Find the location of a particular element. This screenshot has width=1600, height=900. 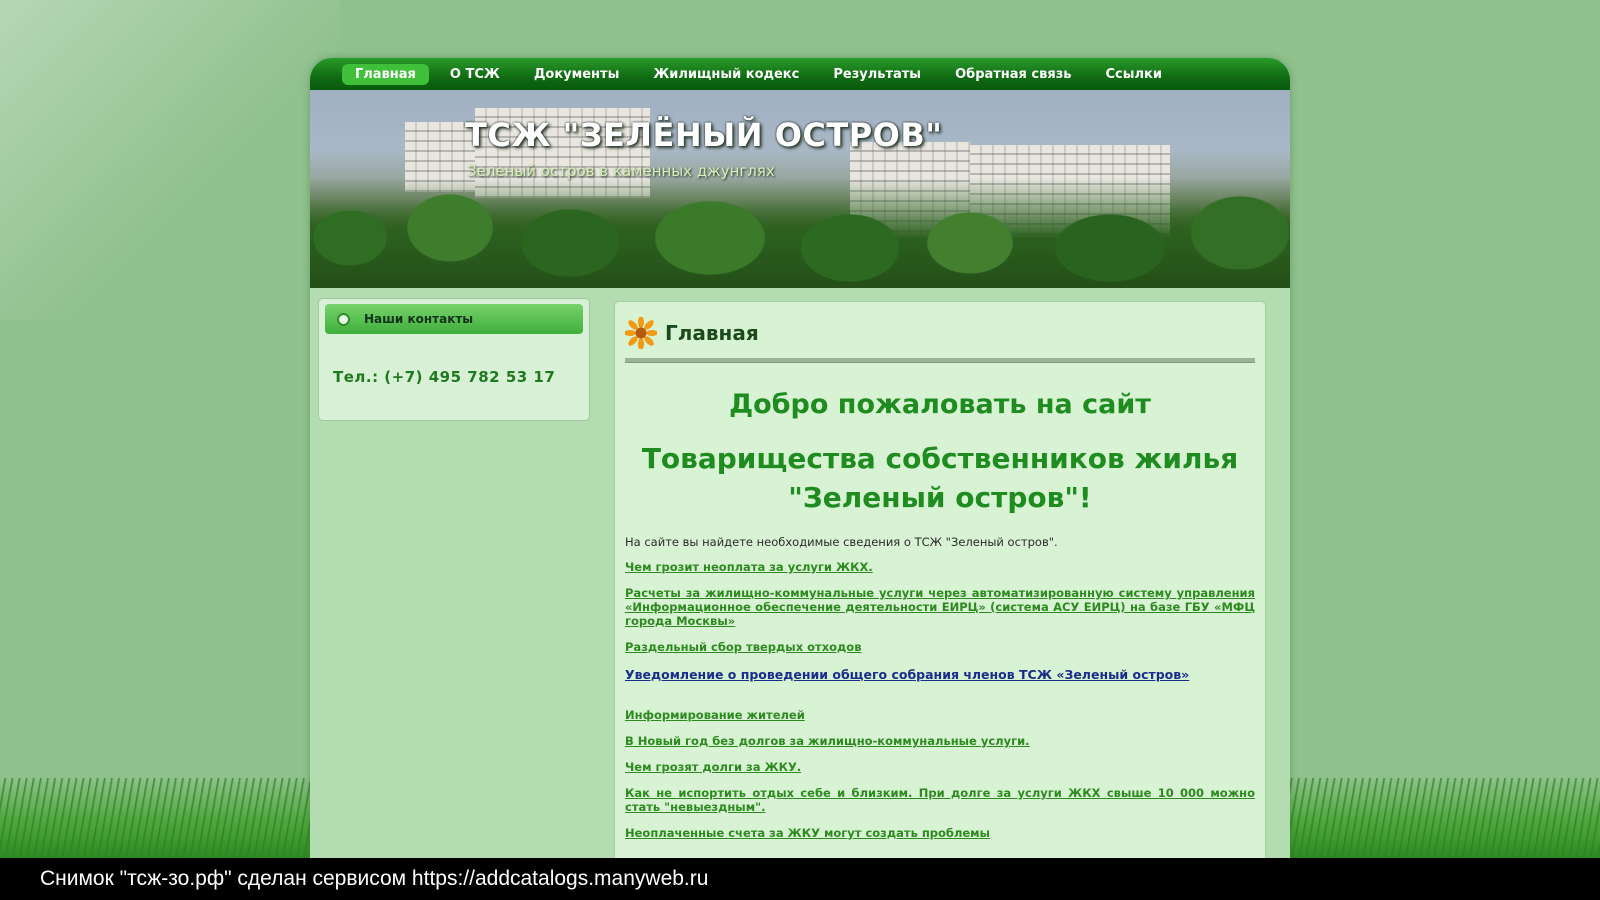

contacts-header: Наши контакты is located at coordinates (454, 319).